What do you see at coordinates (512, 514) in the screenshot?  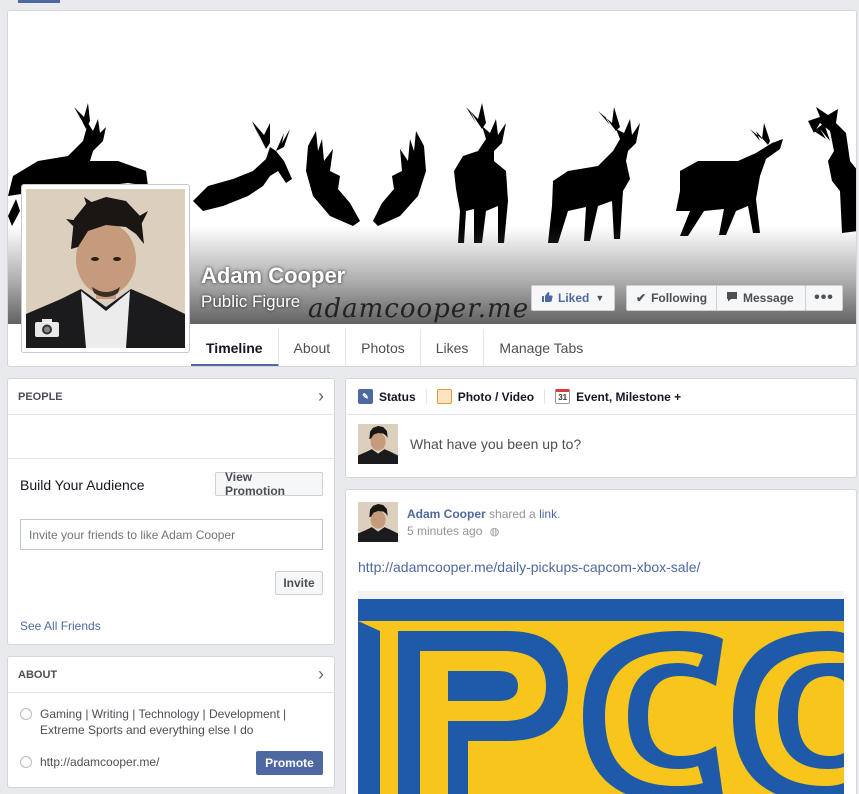 I see `post-action-text: shared a` at bounding box center [512, 514].